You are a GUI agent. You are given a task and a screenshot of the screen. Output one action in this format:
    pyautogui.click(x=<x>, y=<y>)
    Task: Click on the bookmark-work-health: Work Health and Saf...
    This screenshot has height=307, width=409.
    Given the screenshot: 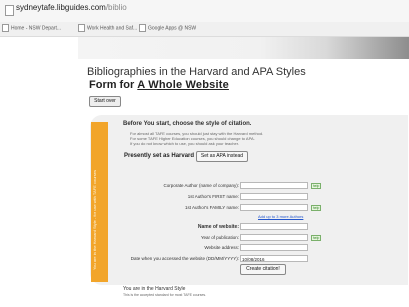 What is the action you would take?
    pyautogui.click(x=107, y=28)
    